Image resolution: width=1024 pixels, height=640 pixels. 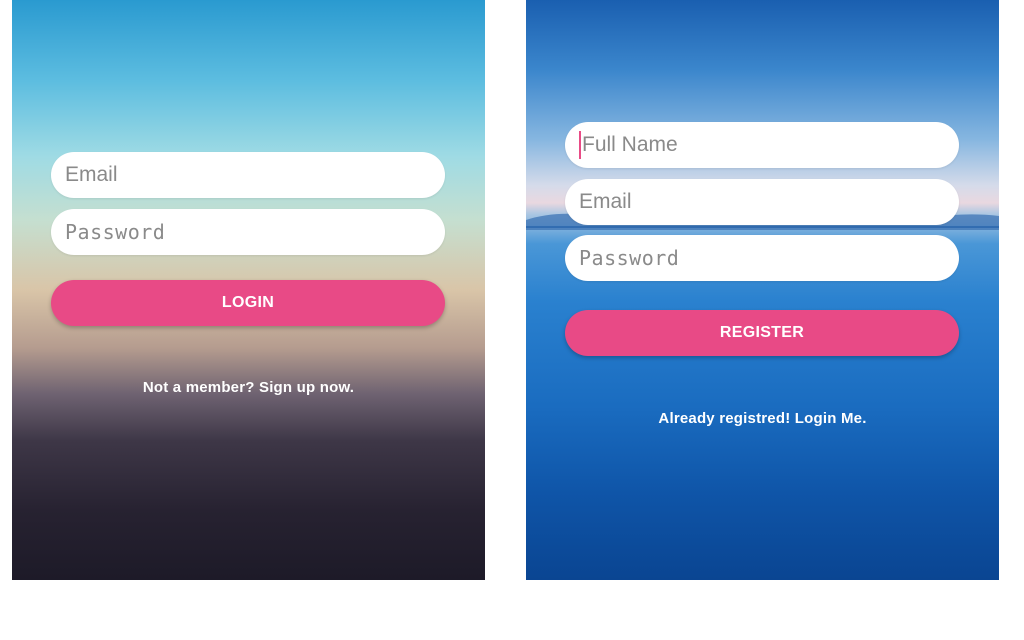 What do you see at coordinates (630, 144) in the screenshot?
I see `fullname-placeholder: Full Name` at bounding box center [630, 144].